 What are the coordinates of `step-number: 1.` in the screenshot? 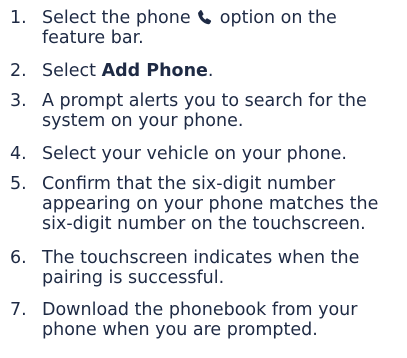 It's located at (18, 18).